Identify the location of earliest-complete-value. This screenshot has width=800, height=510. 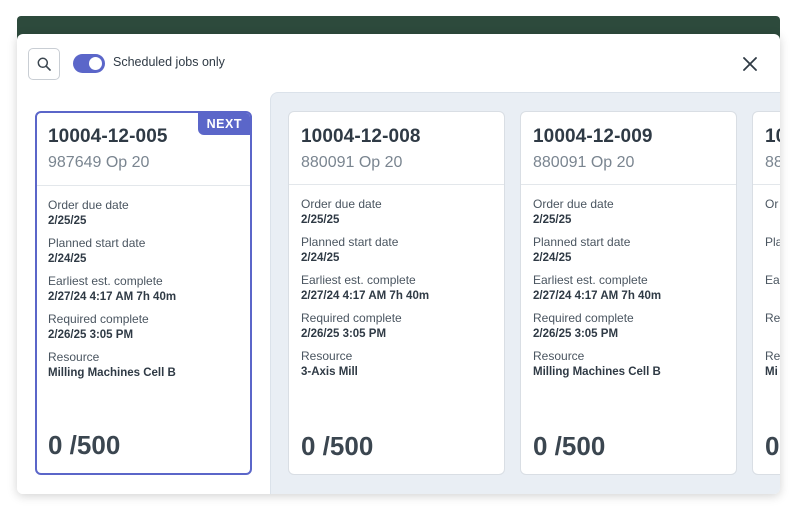
(772, 297).